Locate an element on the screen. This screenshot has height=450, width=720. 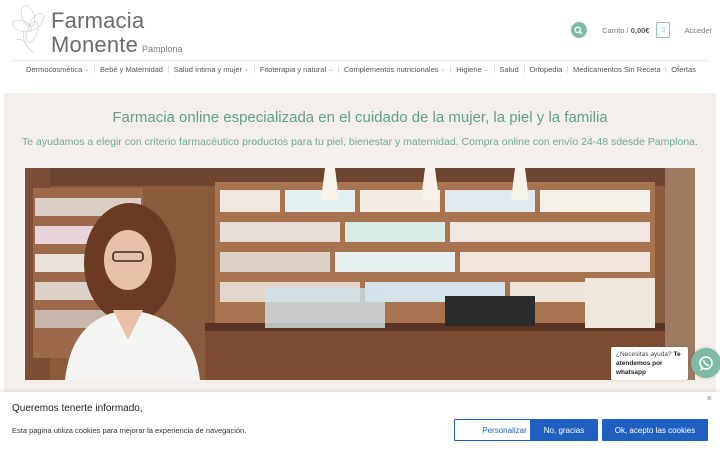
nav-item-label: Ofertas is located at coordinates (683, 69).